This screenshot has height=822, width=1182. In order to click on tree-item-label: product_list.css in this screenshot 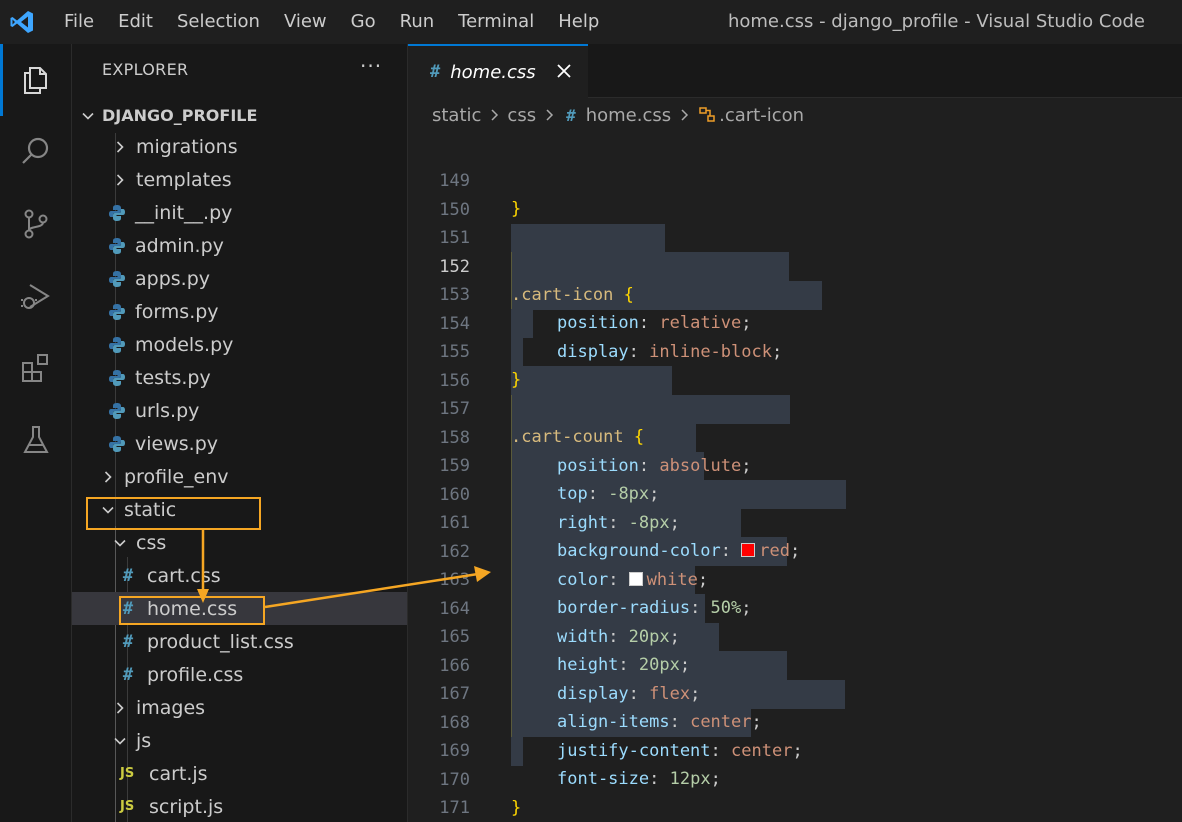, I will do `click(220, 641)`.